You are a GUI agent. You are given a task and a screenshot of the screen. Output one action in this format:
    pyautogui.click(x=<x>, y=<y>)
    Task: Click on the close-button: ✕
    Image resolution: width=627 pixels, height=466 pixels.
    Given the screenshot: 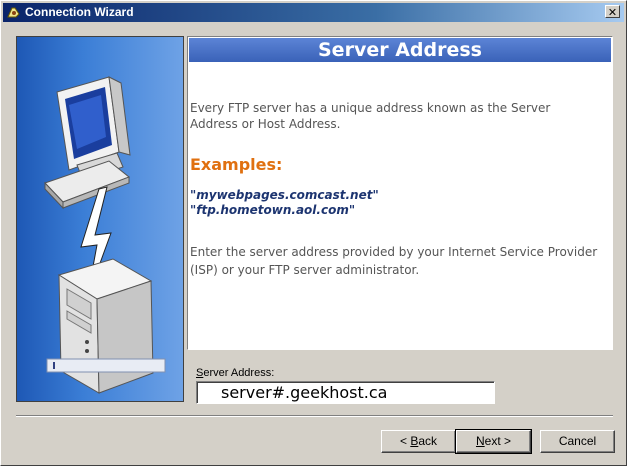 What is the action you would take?
    pyautogui.click(x=612, y=12)
    